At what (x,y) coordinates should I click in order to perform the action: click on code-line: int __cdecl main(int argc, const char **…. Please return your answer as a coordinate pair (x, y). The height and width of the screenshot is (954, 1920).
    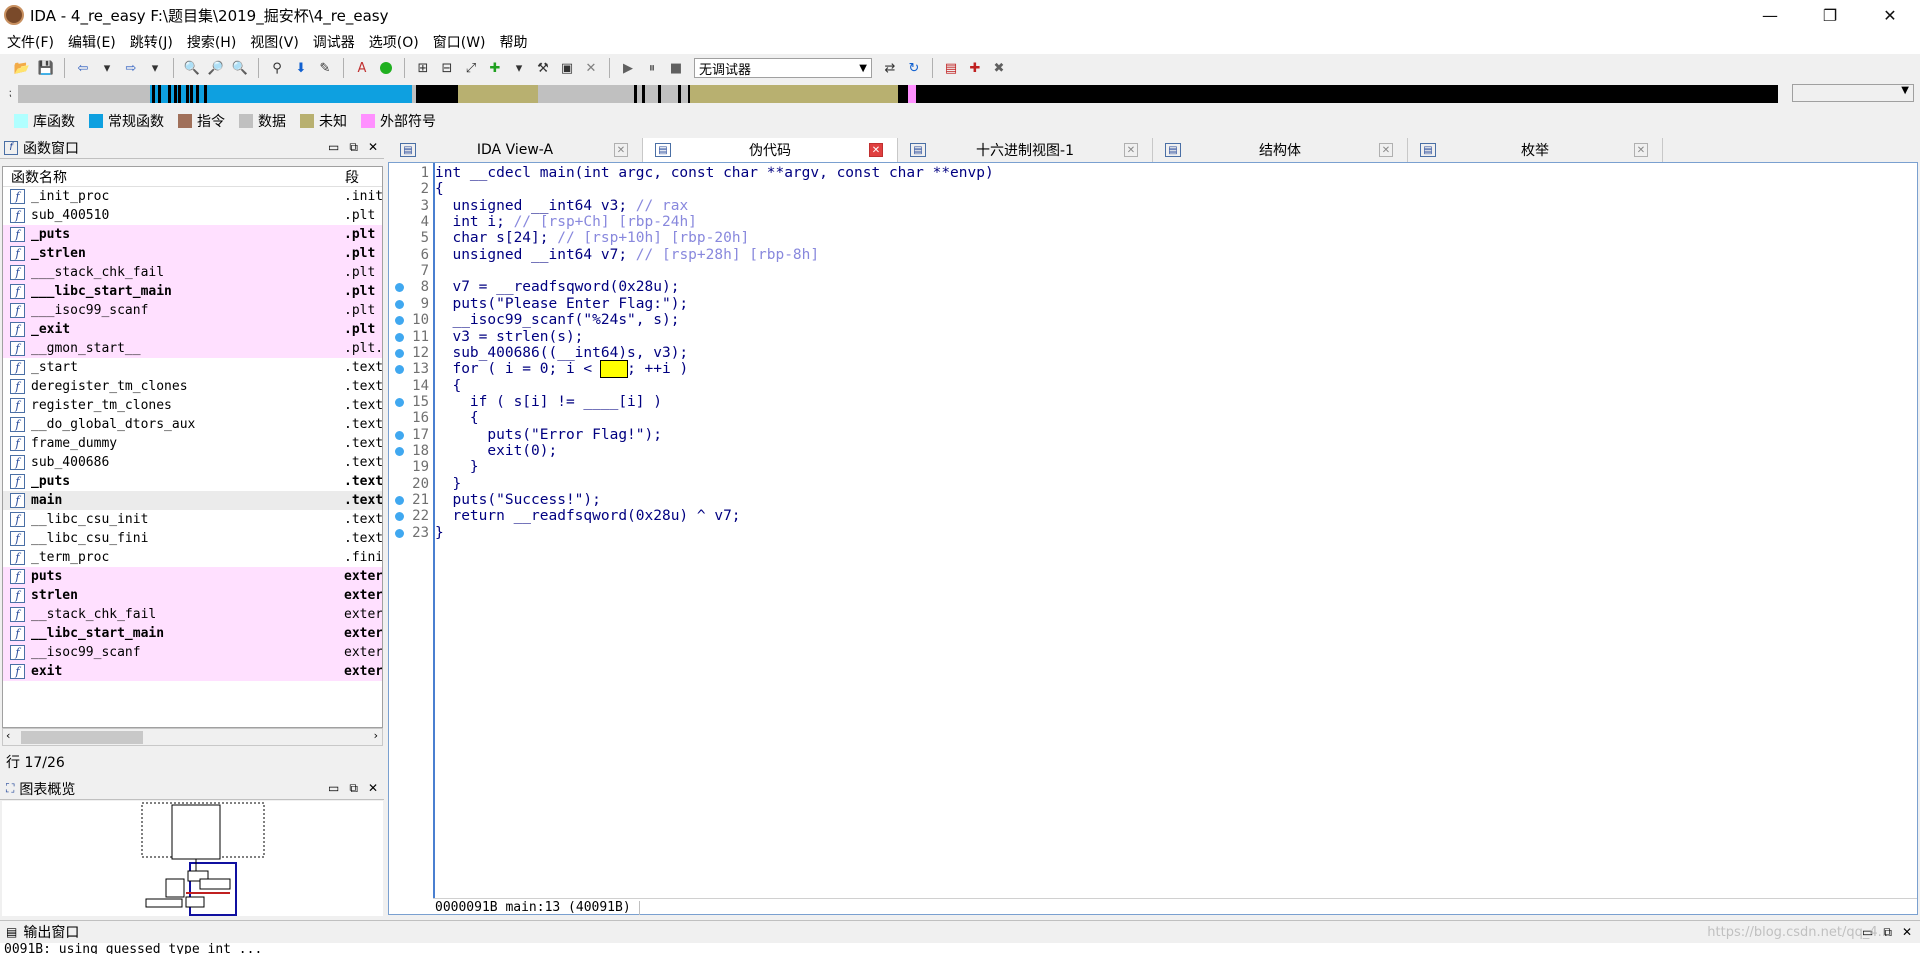
    Looking at the image, I should click on (714, 175).